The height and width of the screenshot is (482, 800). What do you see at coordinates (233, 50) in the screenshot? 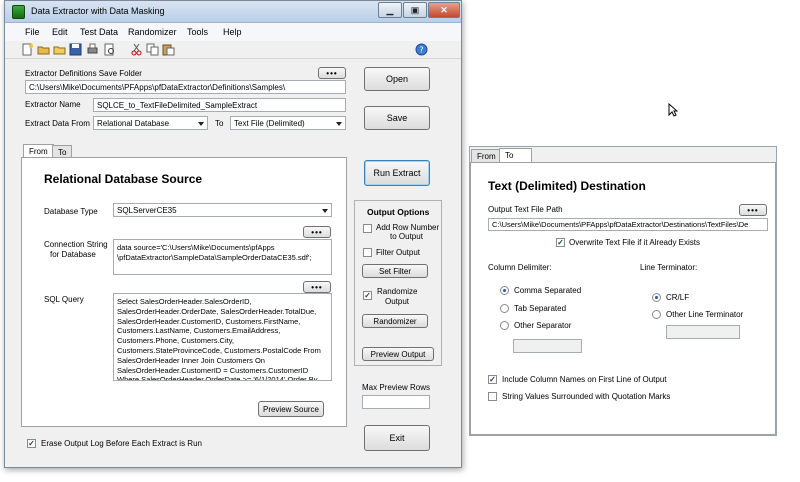
I see `toolbar: ?` at bounding box center [233, 50].